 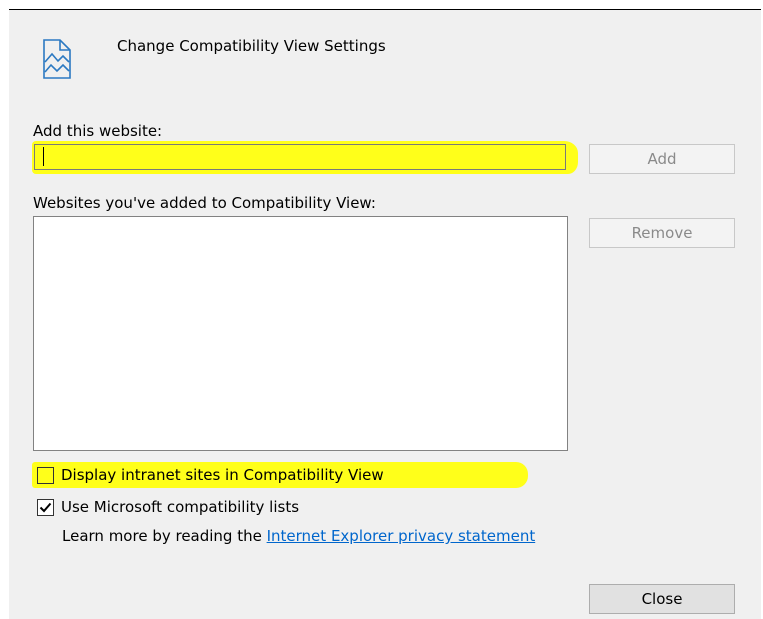 I want to click on intranet-checkbox, so click(x=45, y=475).